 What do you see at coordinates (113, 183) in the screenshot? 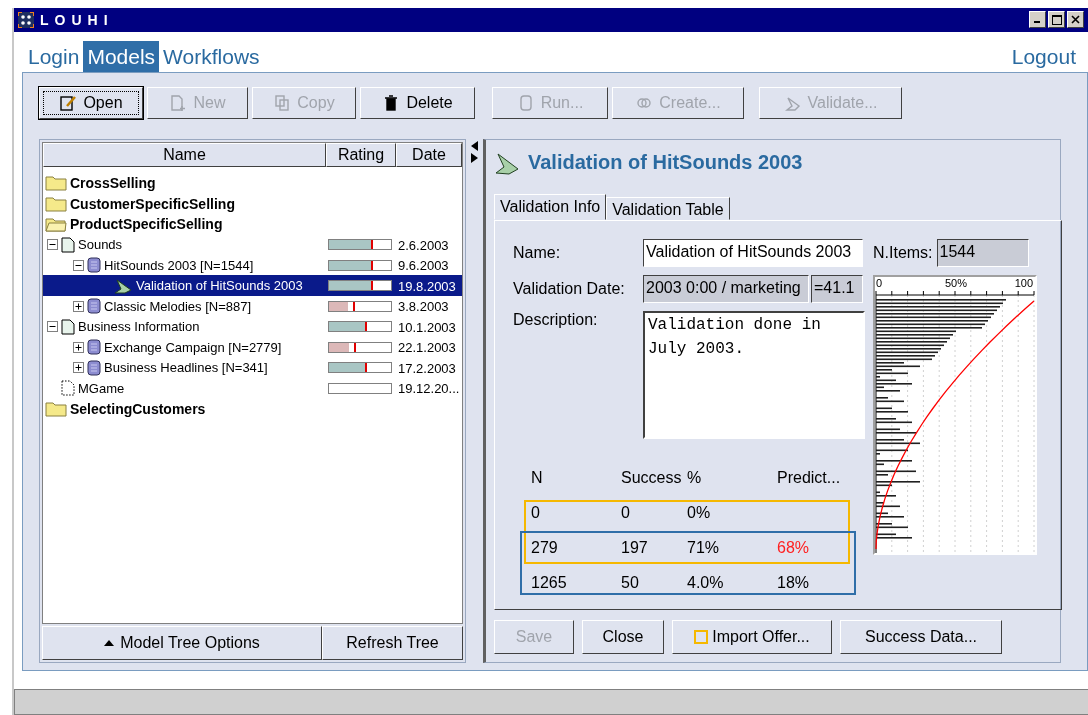
I see `tree-item-label: CrossSelling` at bounding box center [113, 183].